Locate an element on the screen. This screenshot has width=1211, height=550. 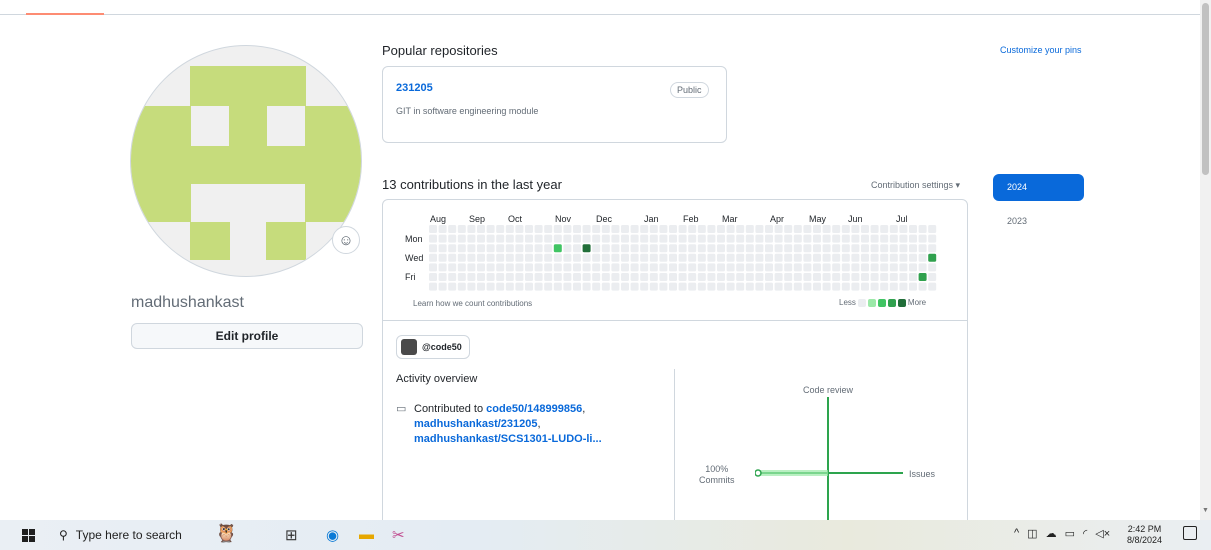
taskbar-search: ⚲ Type here to search is located at coordinates (177, 535).